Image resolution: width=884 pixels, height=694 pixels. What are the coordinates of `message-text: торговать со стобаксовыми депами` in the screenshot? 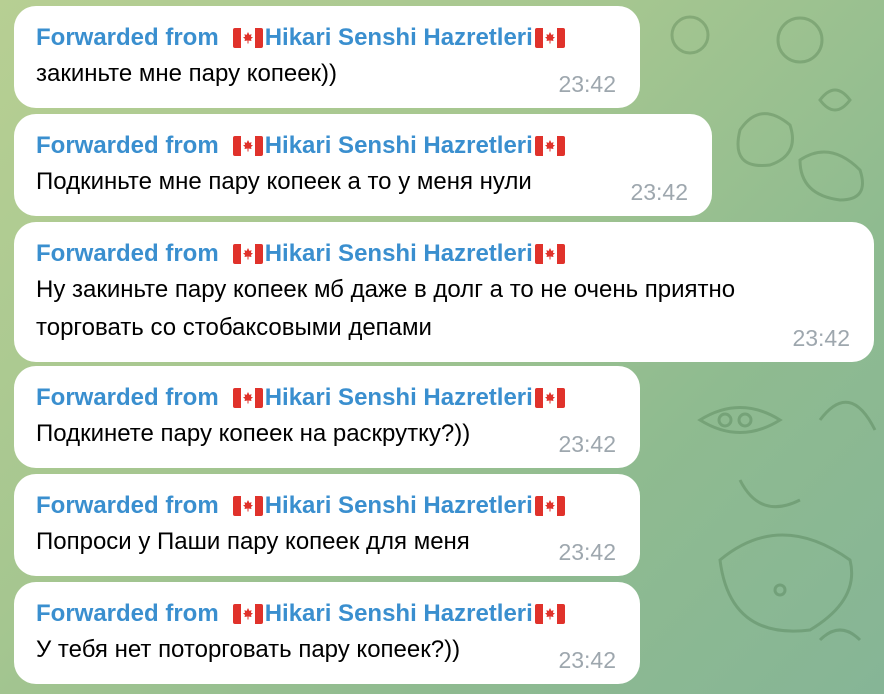 It's located at (234, 327).